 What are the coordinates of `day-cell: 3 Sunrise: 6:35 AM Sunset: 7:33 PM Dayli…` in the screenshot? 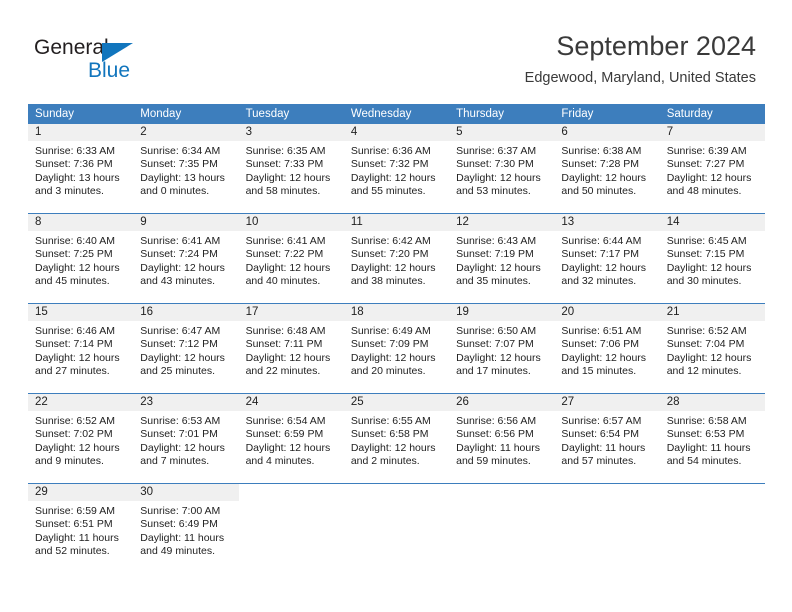 It's located at (291, 168).